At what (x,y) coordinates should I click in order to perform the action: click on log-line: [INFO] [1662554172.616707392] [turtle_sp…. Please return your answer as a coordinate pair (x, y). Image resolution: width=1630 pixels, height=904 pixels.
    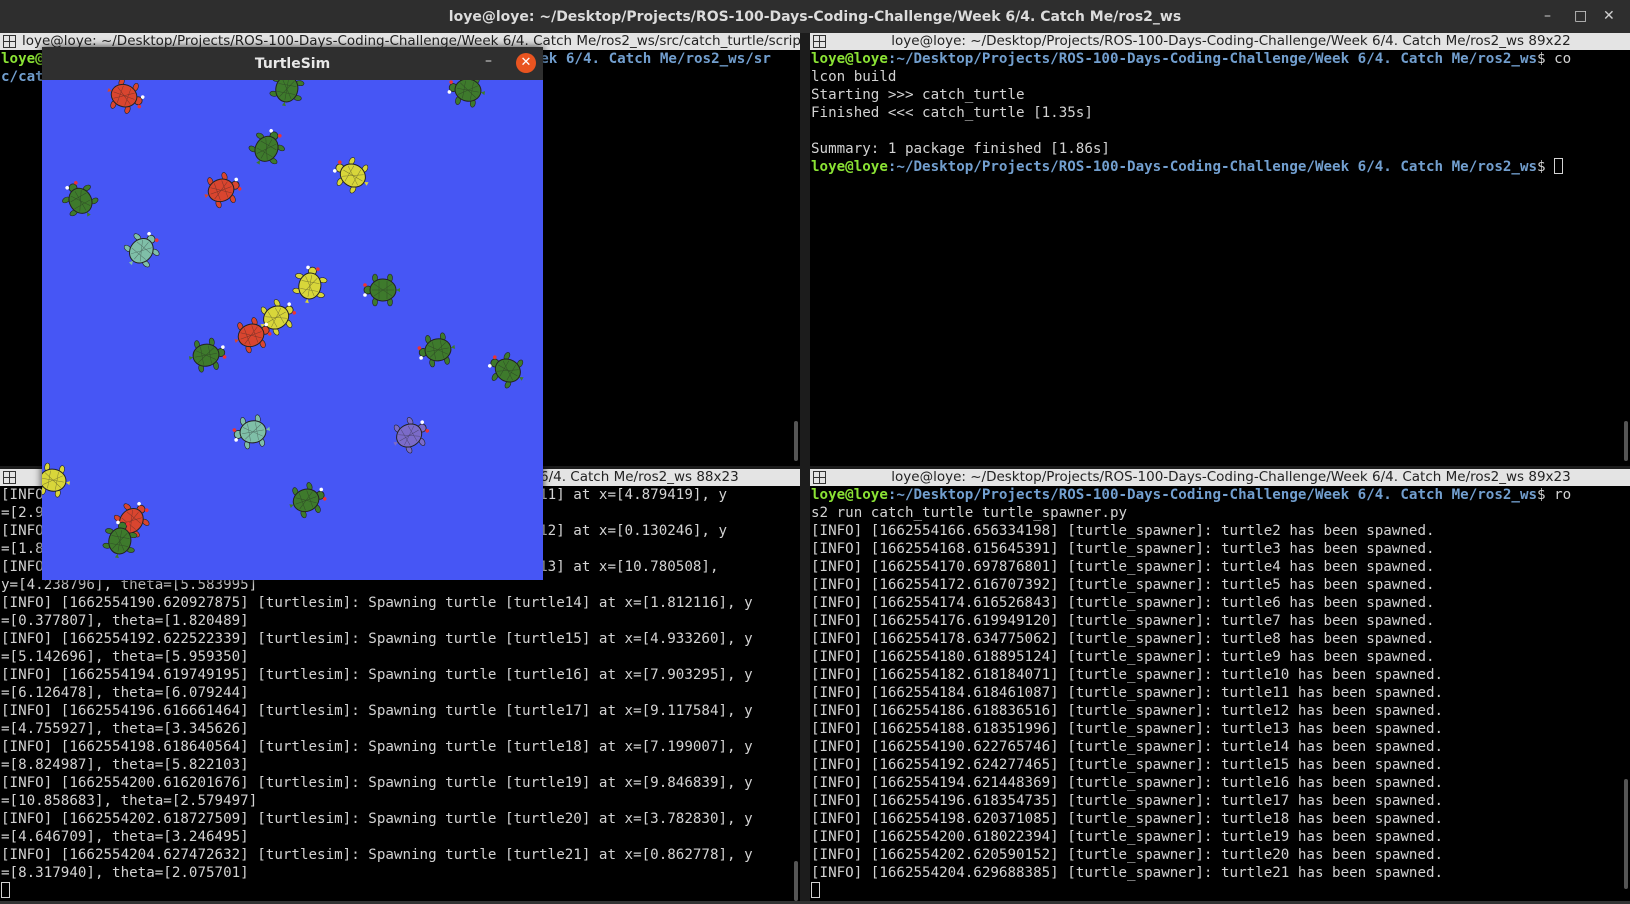
    Looking at the image, I should click on (1123, 585).